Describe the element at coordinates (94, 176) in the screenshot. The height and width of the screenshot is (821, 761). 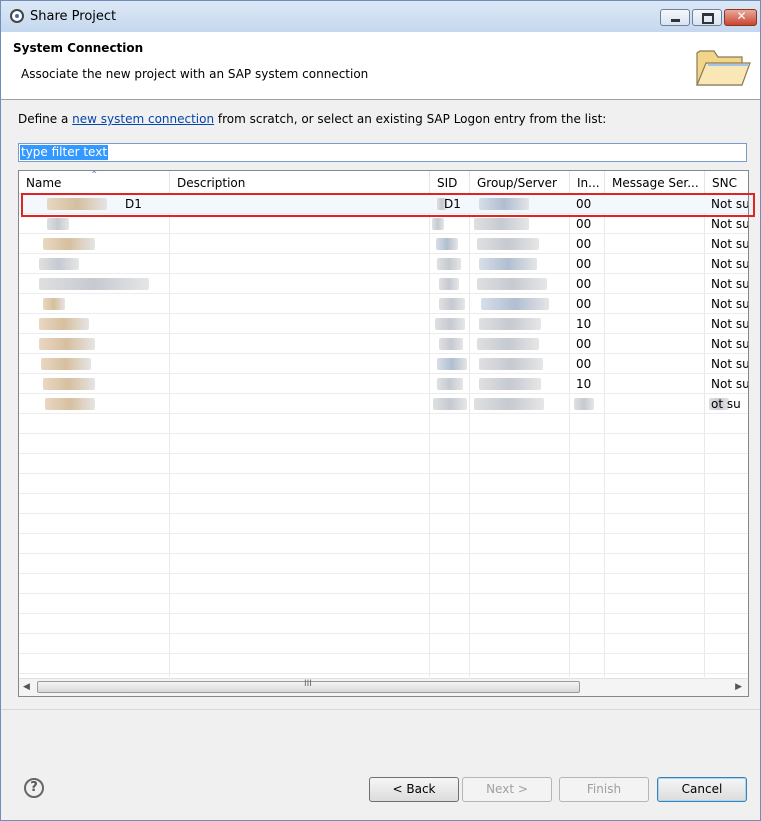
I see `sort-ascending-icon: ⌃` at that location.